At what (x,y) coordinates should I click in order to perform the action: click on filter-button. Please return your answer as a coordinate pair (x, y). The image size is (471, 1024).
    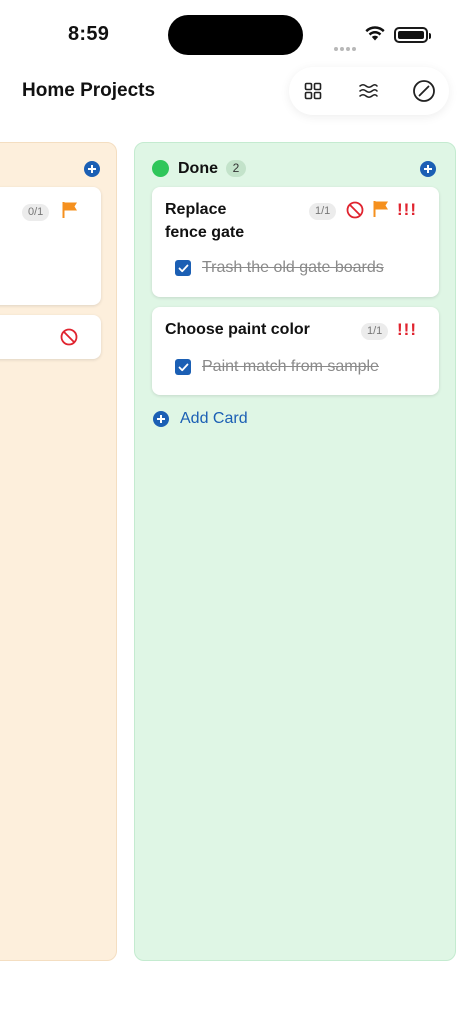
    Looking at the image, I should click on (368, 91).